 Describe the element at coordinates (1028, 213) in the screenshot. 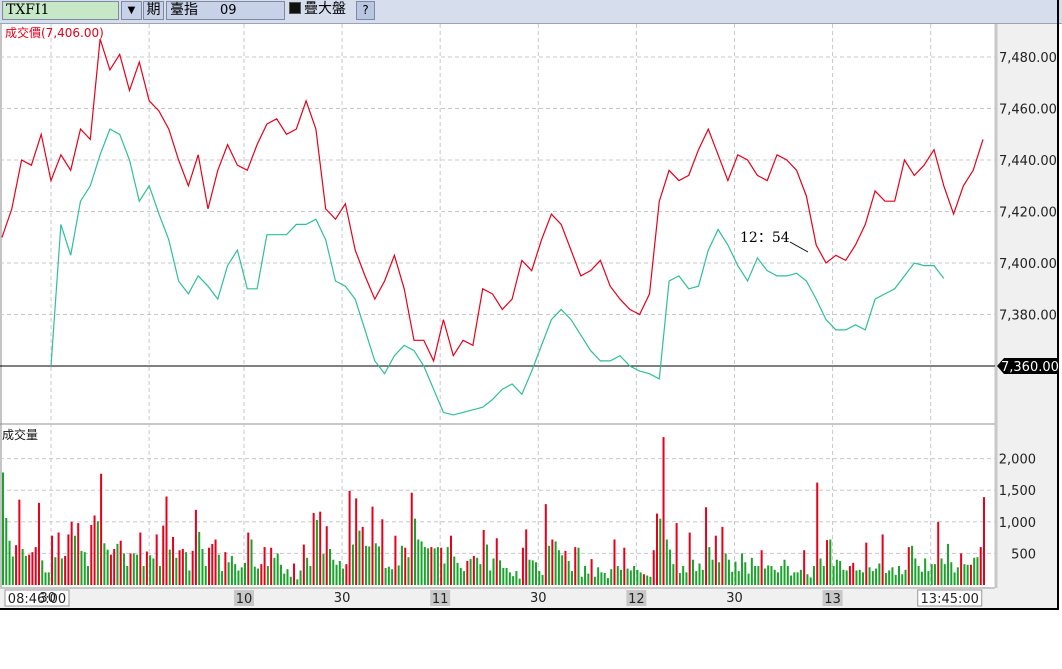

I see `price-tick-label: 7,420.00` at that location.